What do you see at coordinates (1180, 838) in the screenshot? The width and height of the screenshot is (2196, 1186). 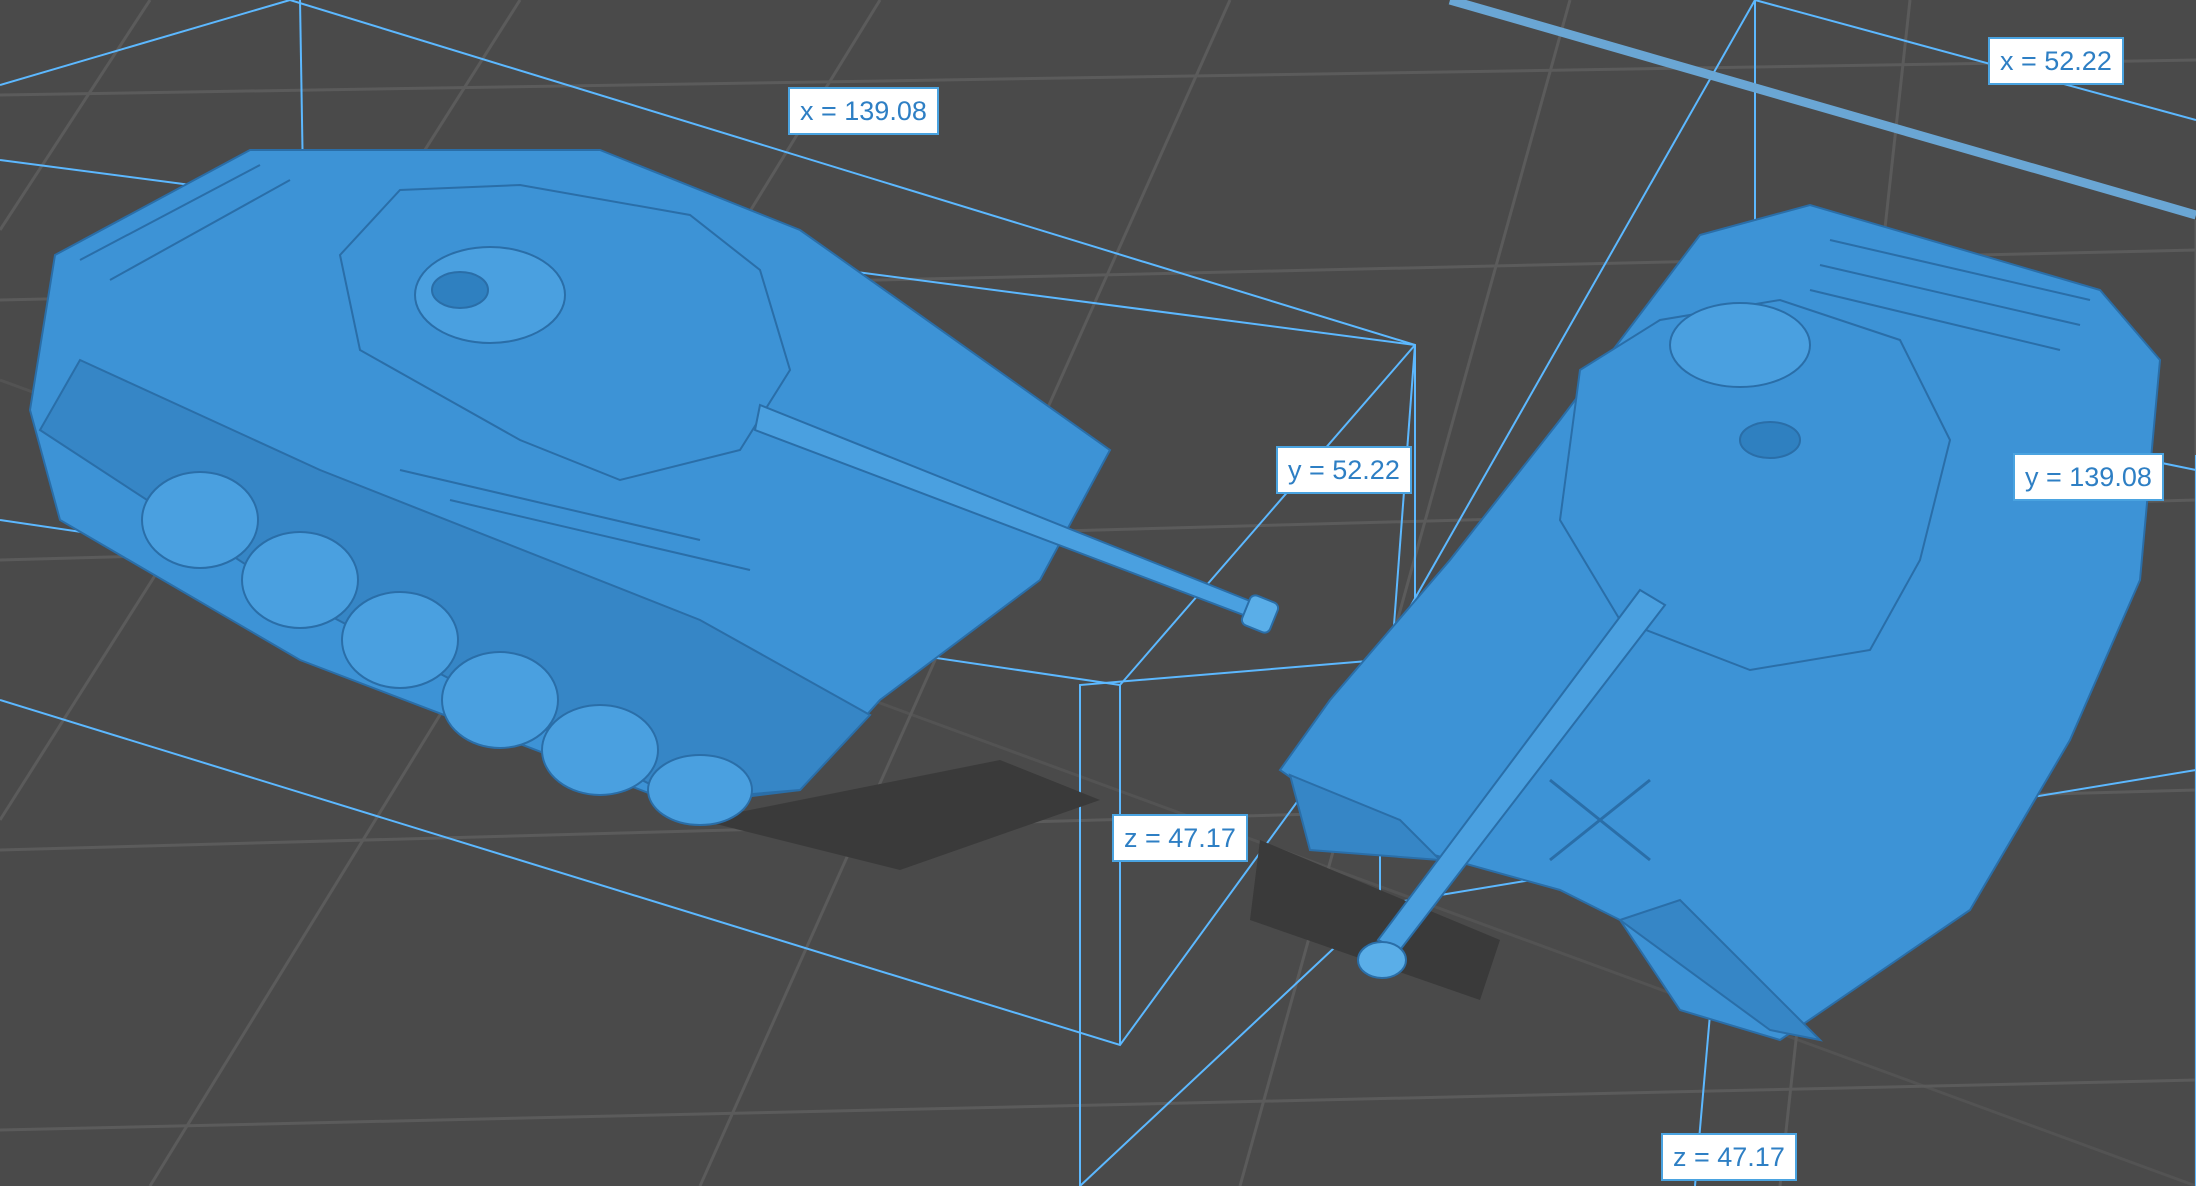 I see `tank-left-z-dimension-label: z = 47.17` at bounding box center [1180, 838].